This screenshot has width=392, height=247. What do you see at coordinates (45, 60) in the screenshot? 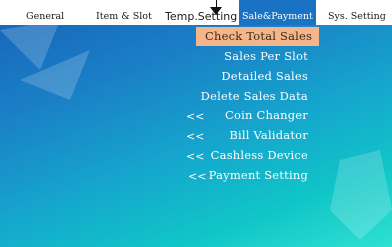
I see `decorative-shard-icon` at bounding box center [45, 60].